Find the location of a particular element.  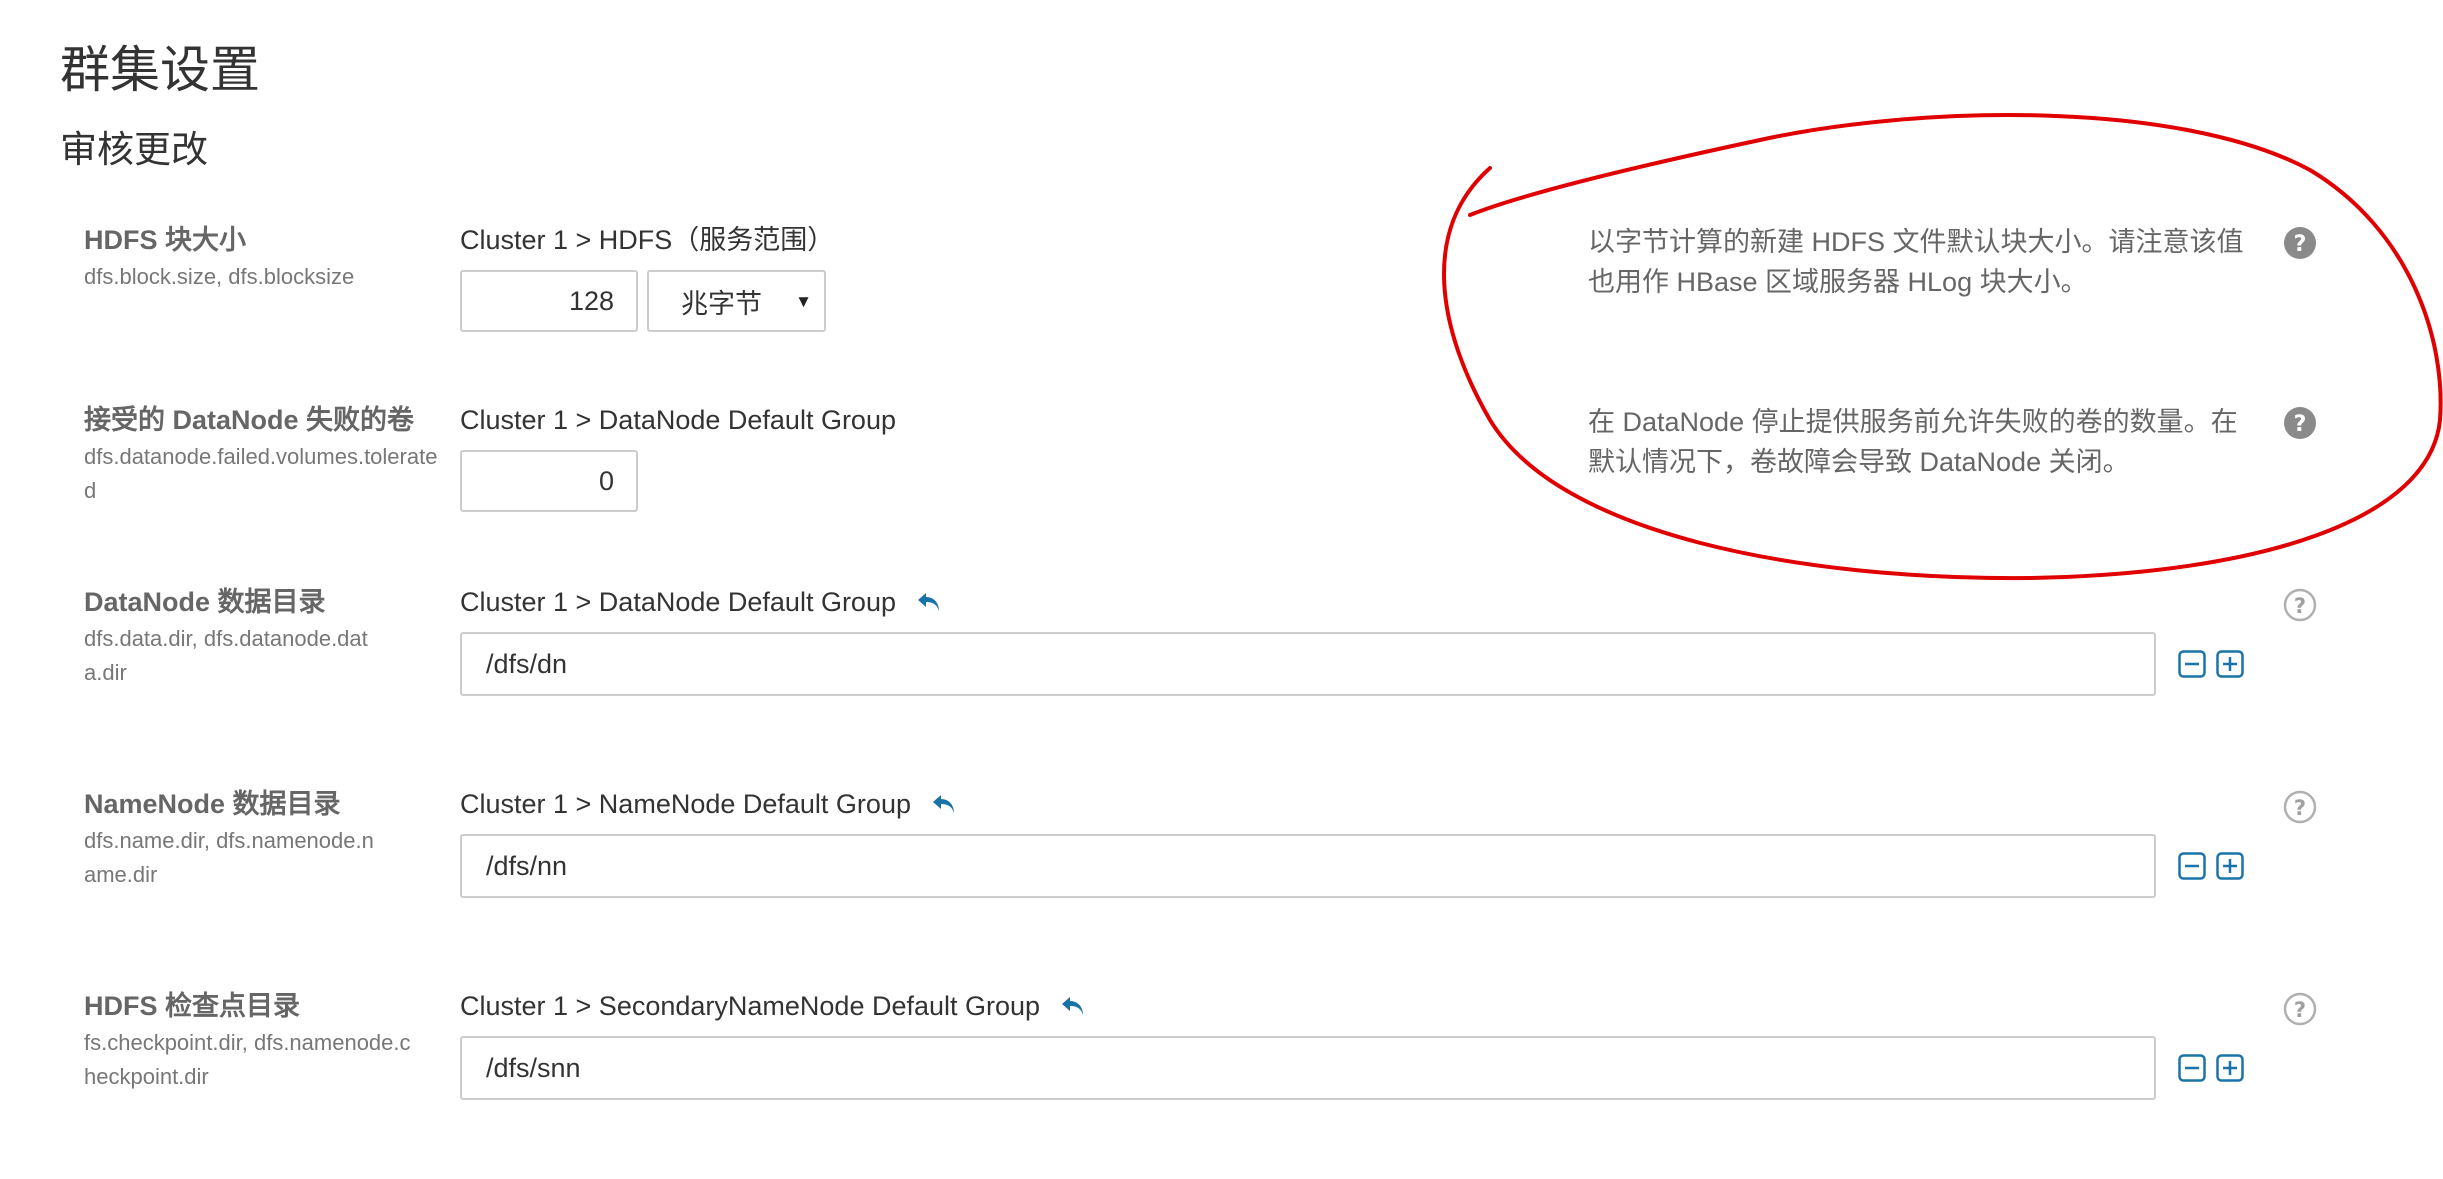

unit-select-value: 兆字节 is located at coordinates (721, 303).